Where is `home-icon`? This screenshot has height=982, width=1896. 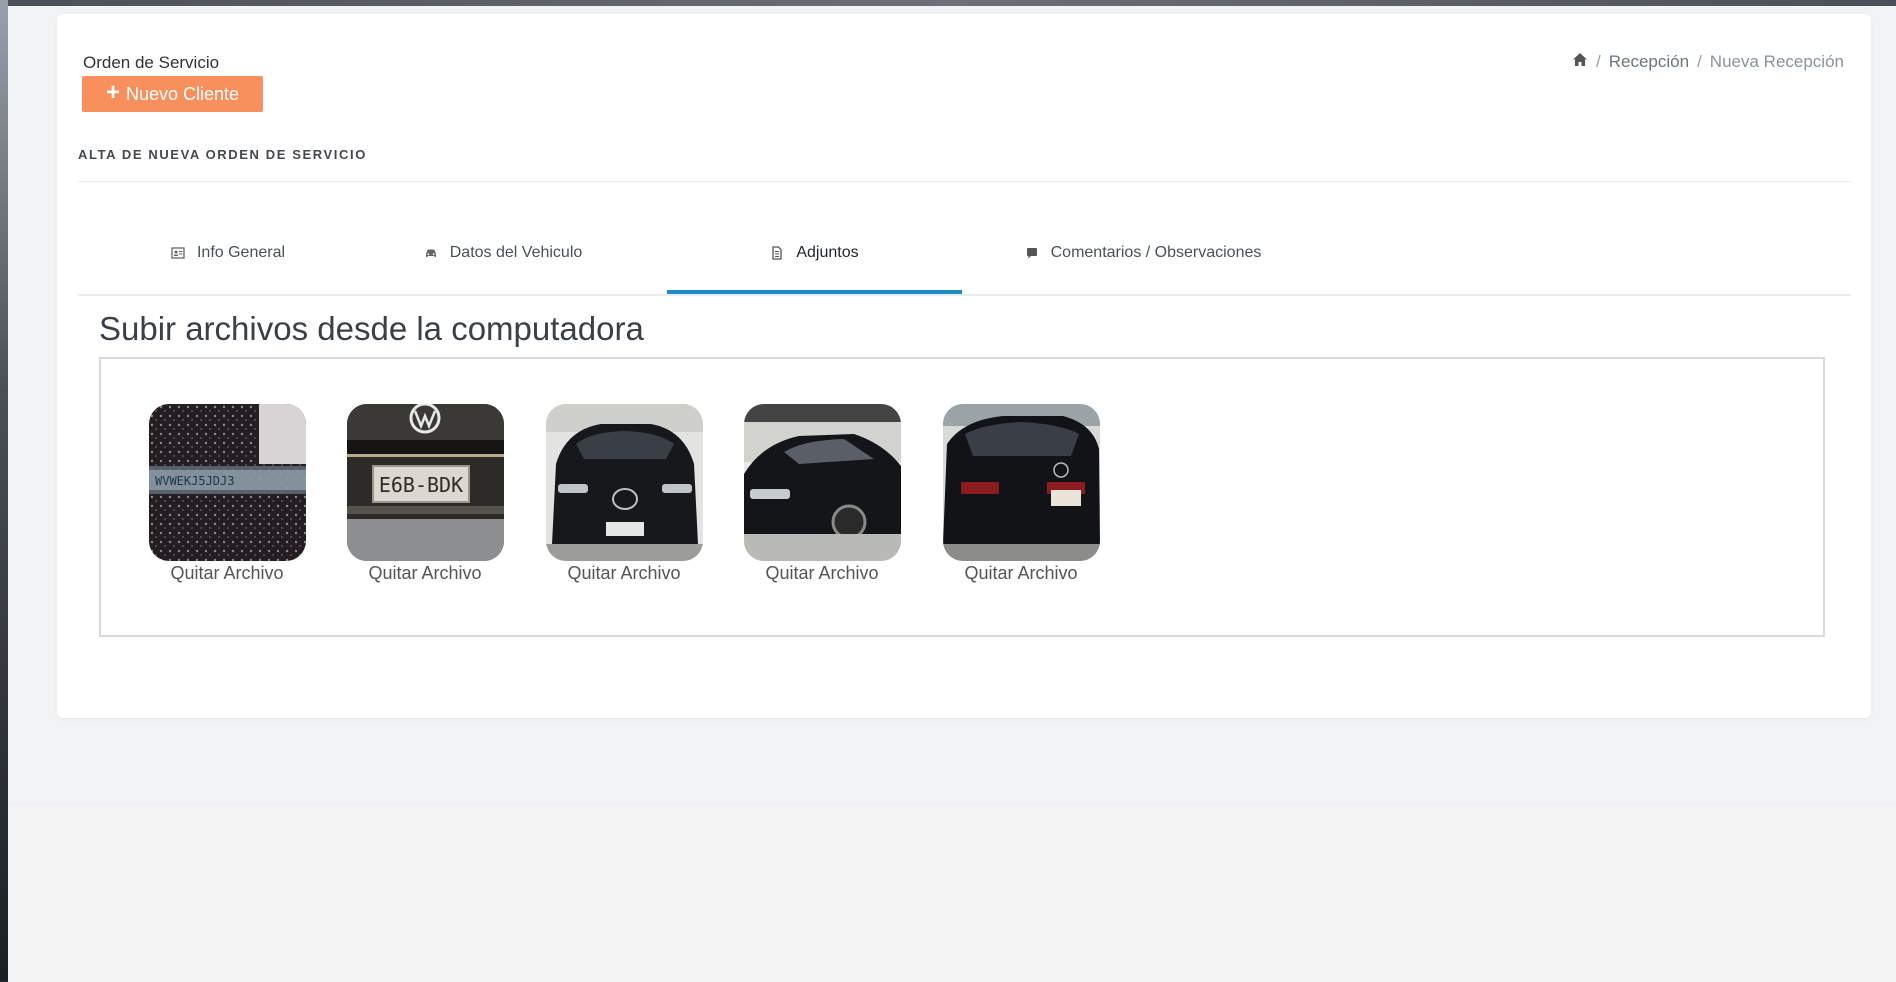
home-icon is located at coordinates (1580, 62).